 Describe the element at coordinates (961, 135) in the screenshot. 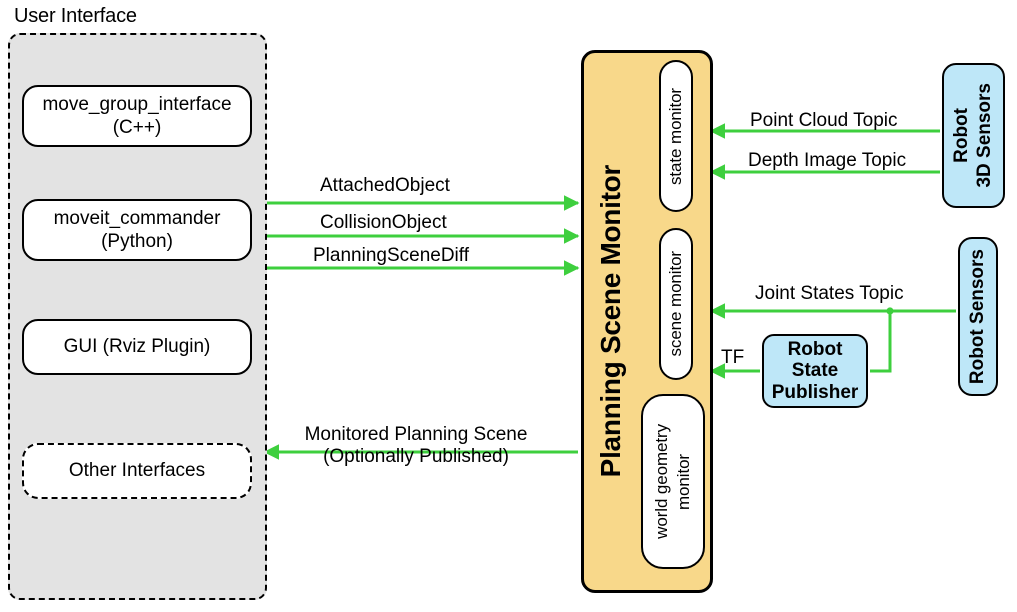

I see `node-robot-3d-sensors-line1: Robot` at that location.